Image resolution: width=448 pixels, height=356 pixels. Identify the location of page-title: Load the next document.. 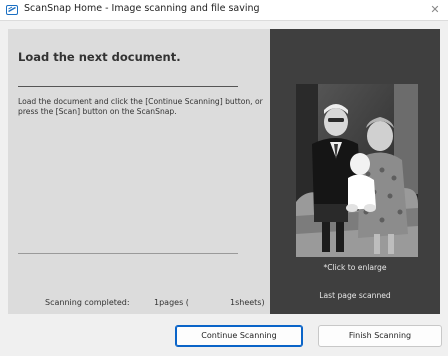
(99, 57).